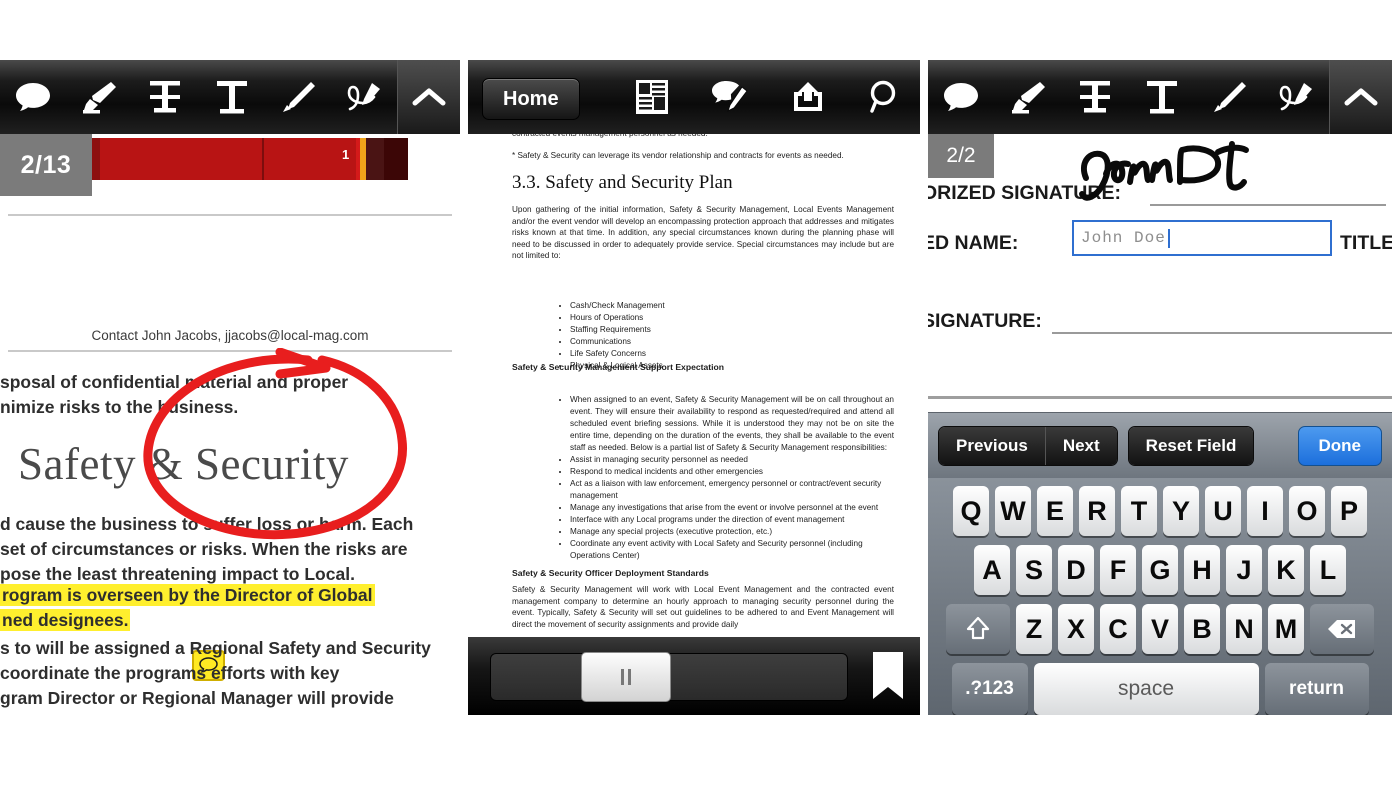  I want to click on outline-icon, so click(652, 97).